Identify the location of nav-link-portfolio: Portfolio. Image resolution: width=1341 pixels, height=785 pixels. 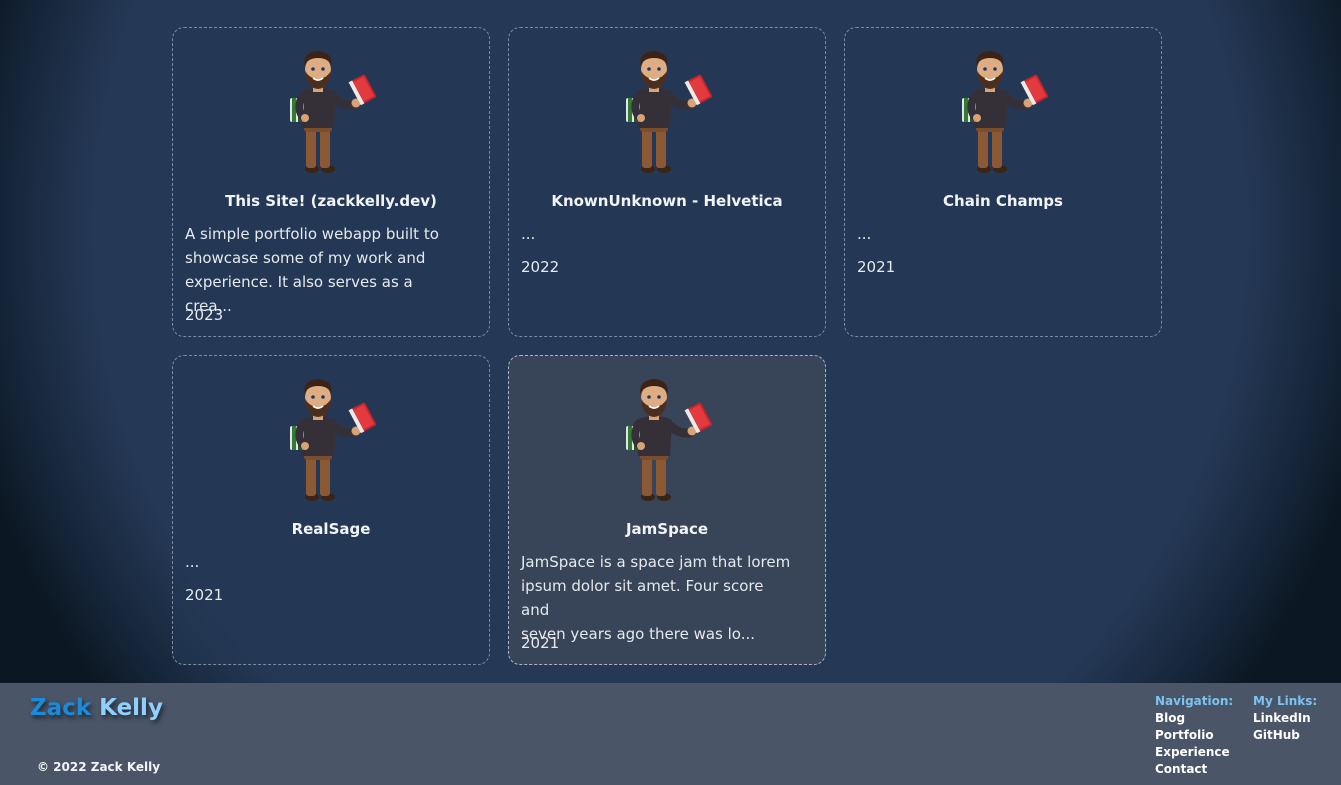
(1194, 735).